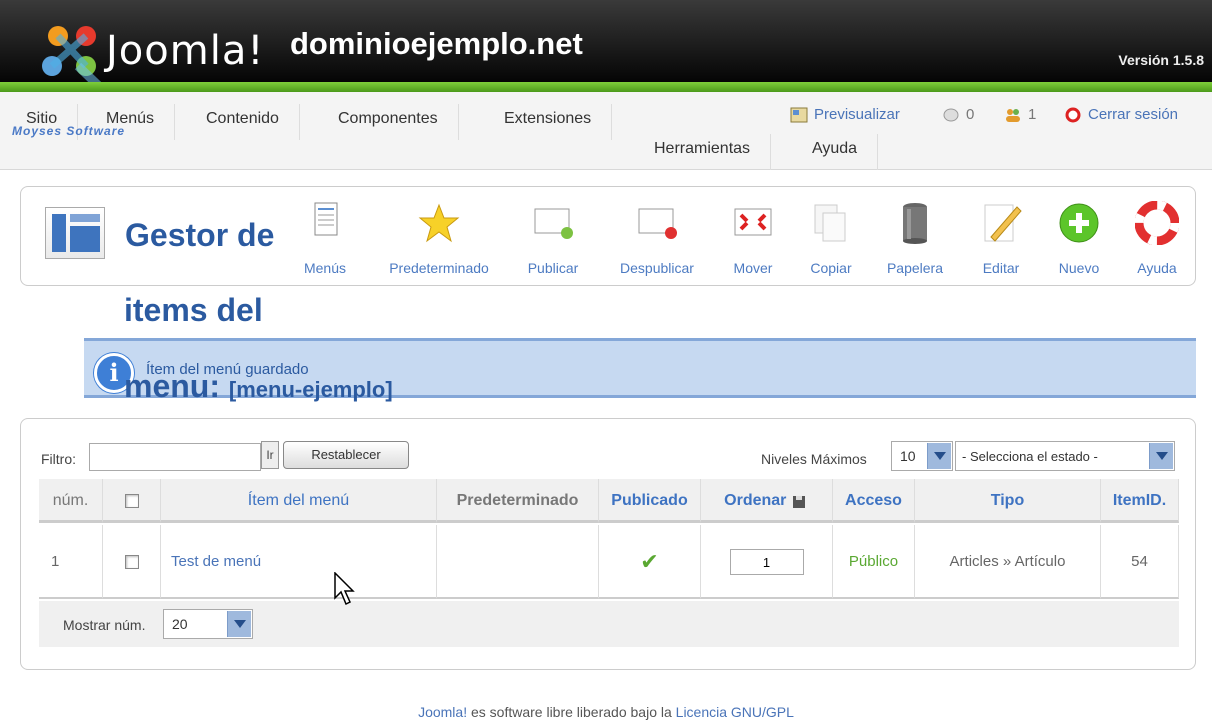 Image resolution: width=1212 pixels, height=720 pixels. Describe the element at coordinates (270, 455) in the screenshot. I see `go-button: Ir` at that location.